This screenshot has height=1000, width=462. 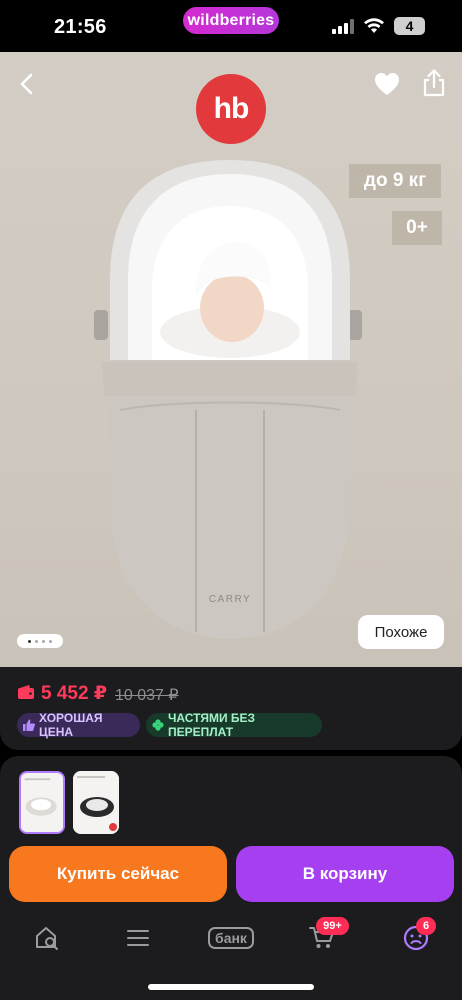 I want to click on bottom-nav: банк 99+ 6, so click(x=231, y=955).